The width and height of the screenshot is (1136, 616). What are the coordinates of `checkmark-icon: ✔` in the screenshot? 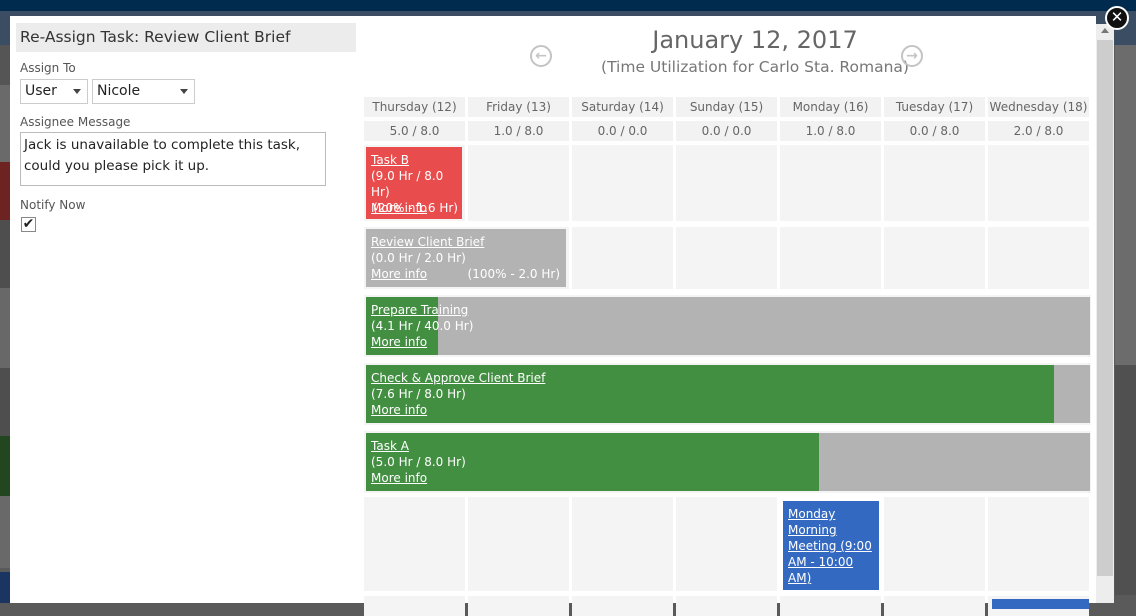 It's located at (28, 224).